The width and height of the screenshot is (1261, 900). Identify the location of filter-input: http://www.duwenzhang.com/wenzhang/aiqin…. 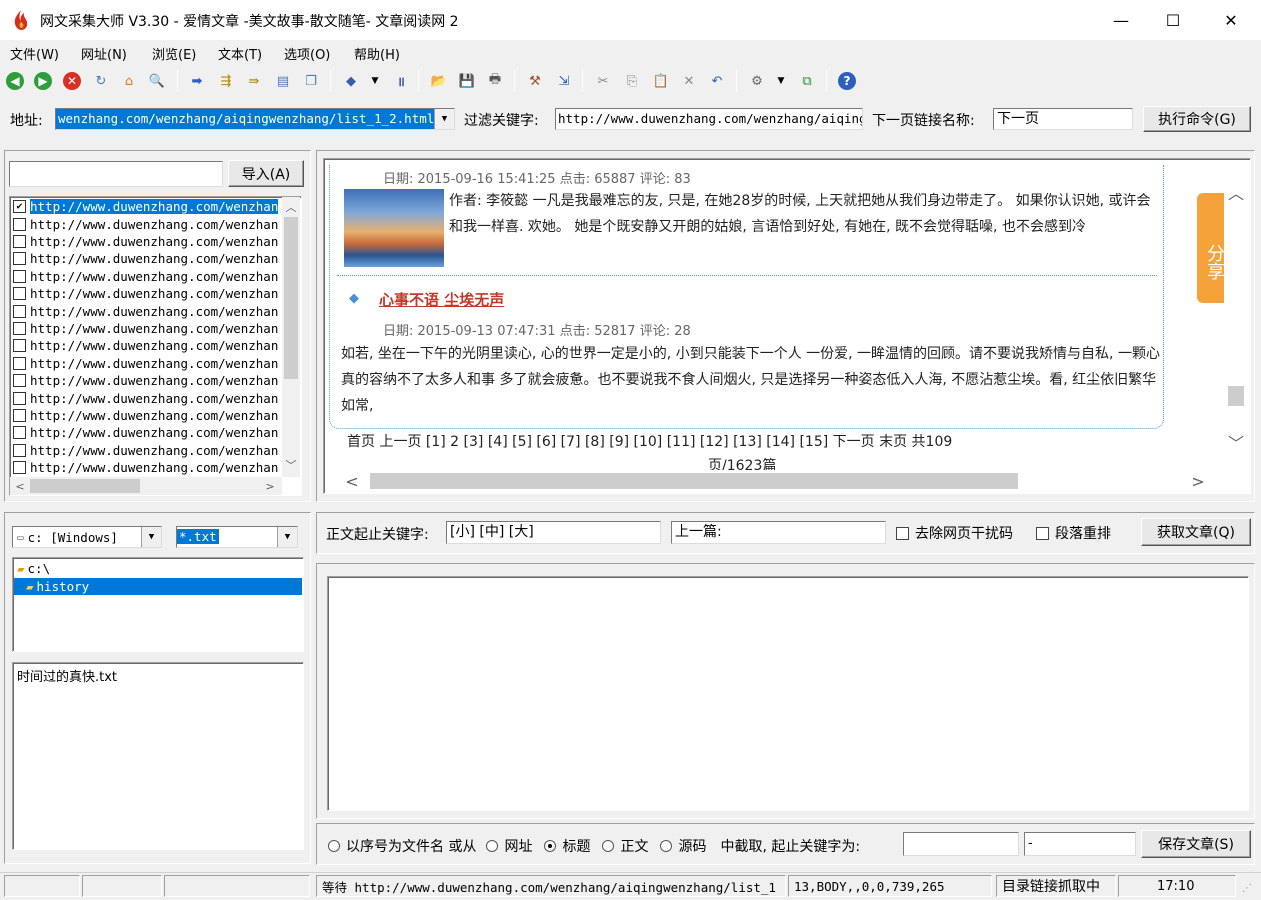
(709, 119).